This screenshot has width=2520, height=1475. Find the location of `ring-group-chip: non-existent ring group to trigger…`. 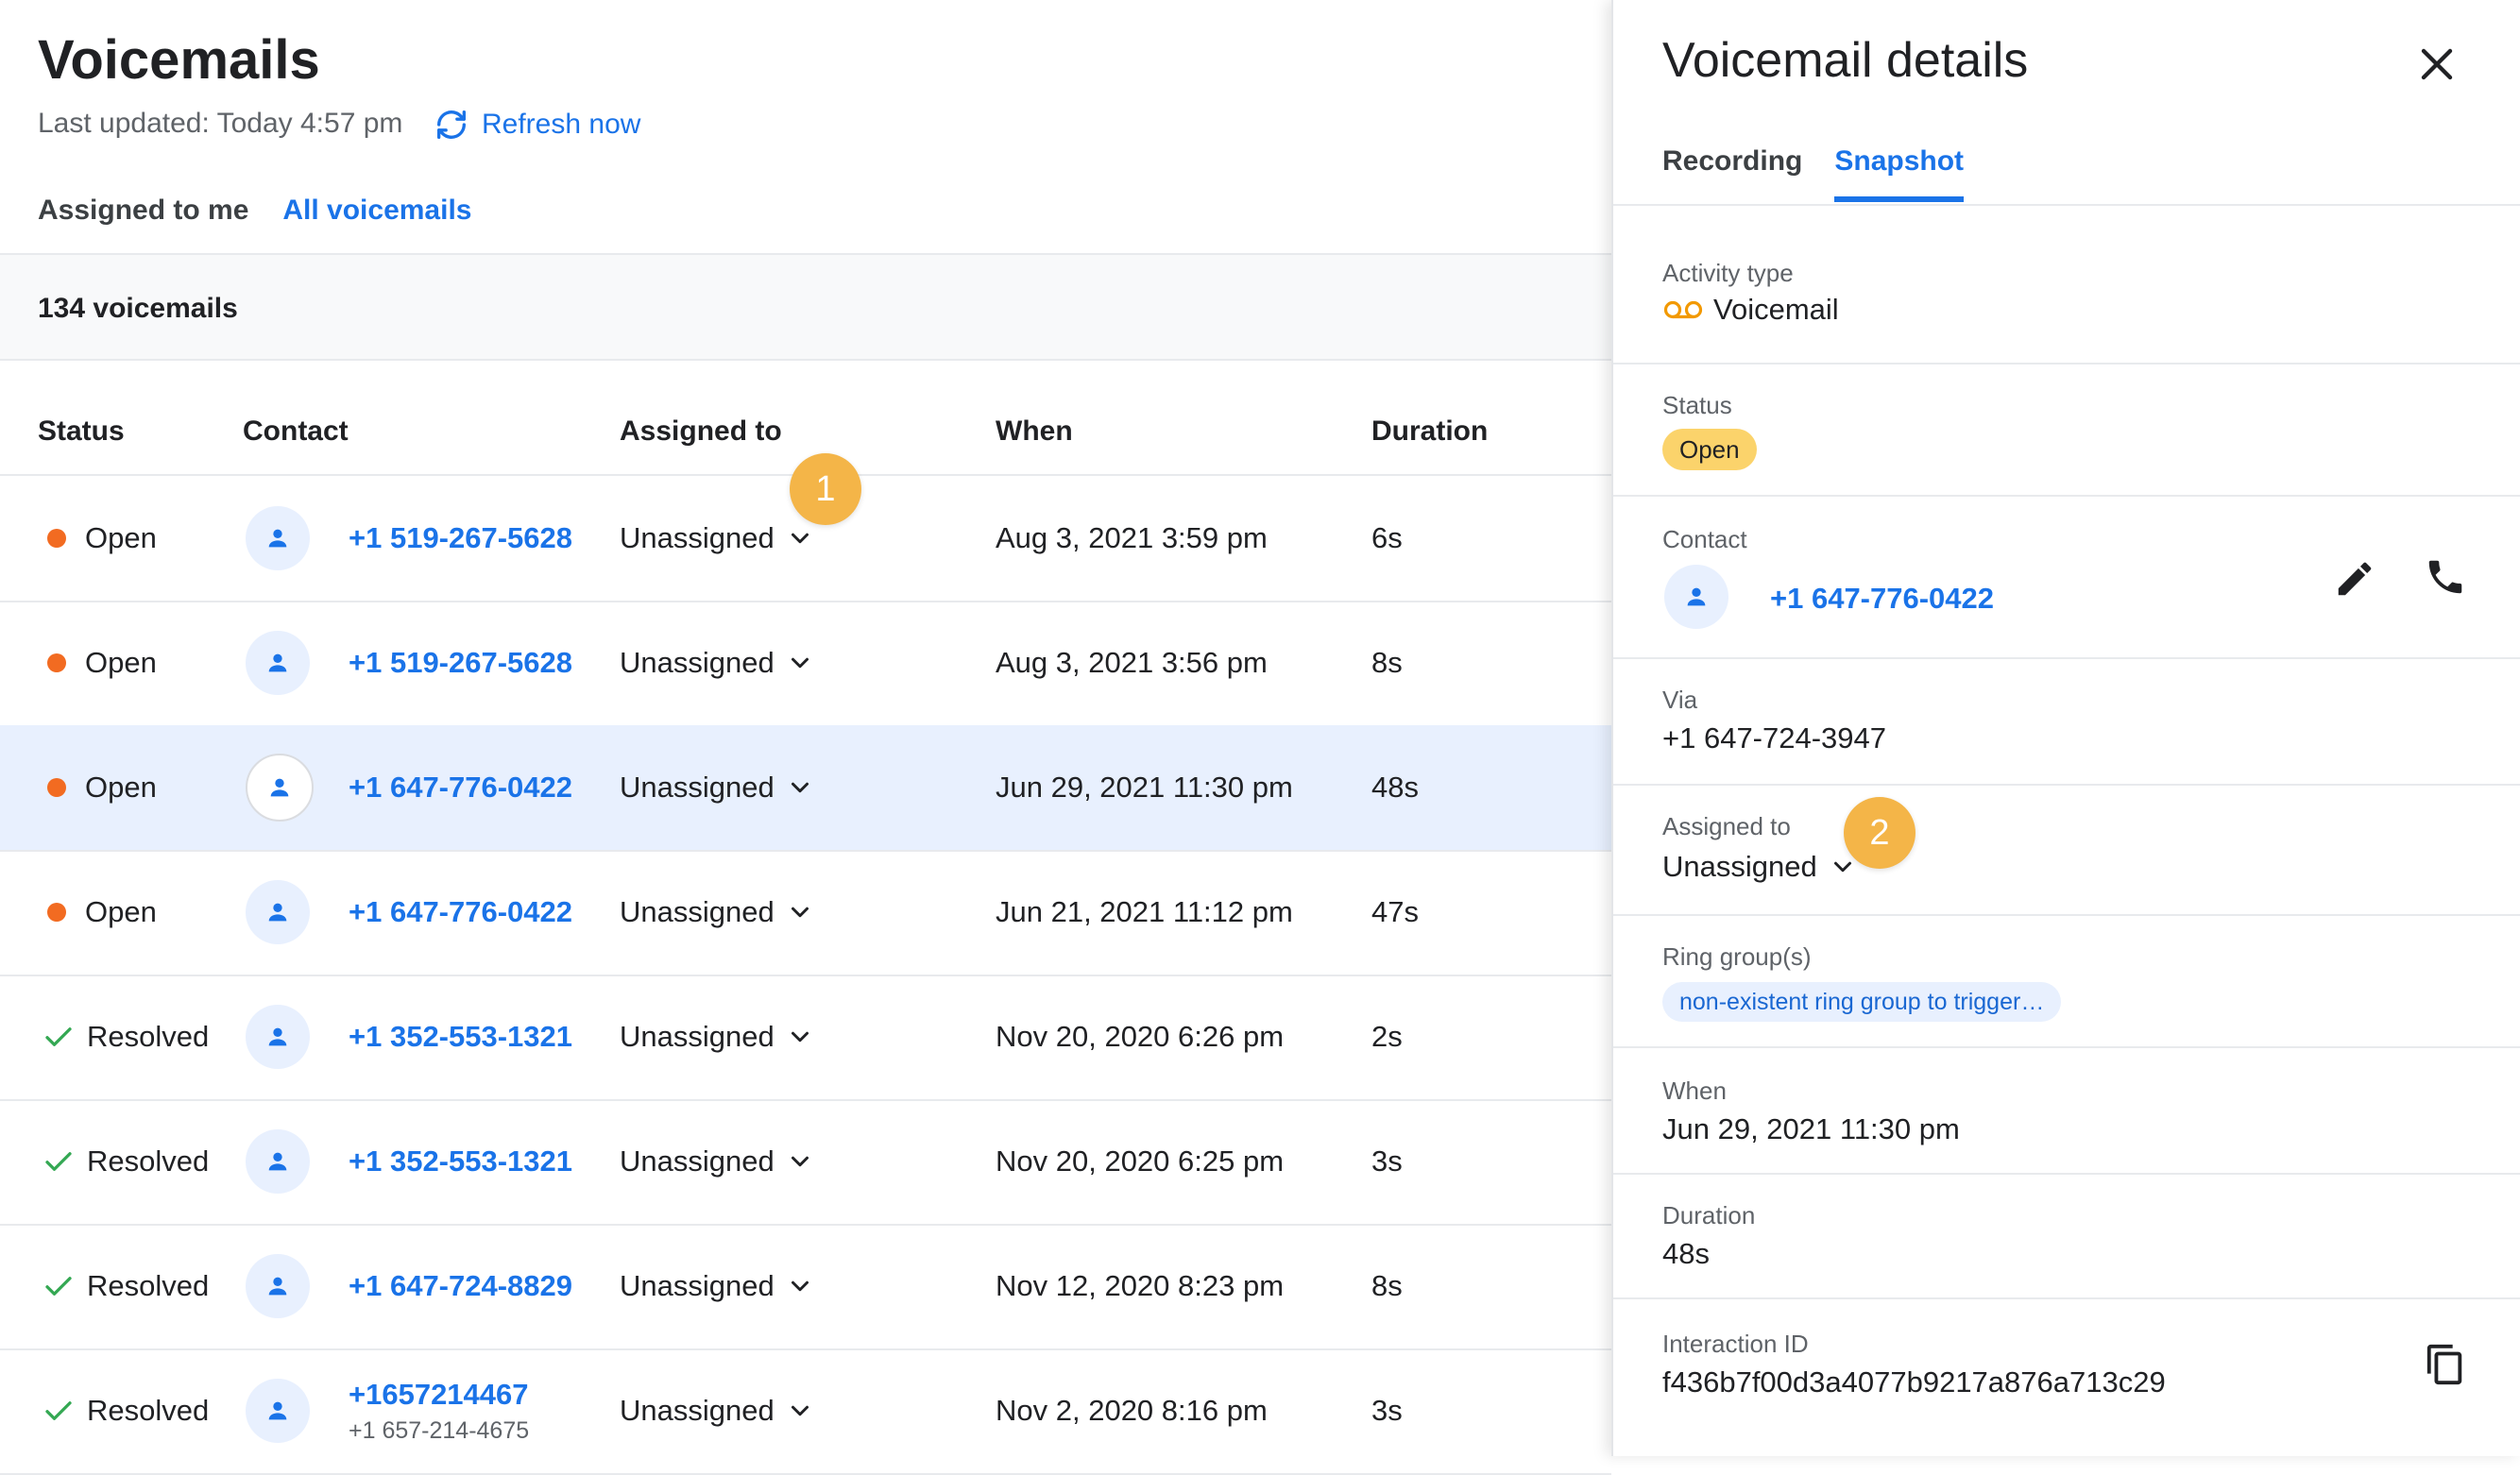

ring-group-chip: non-existent ring group to trigger… is located at coordinates (1862, 1002).